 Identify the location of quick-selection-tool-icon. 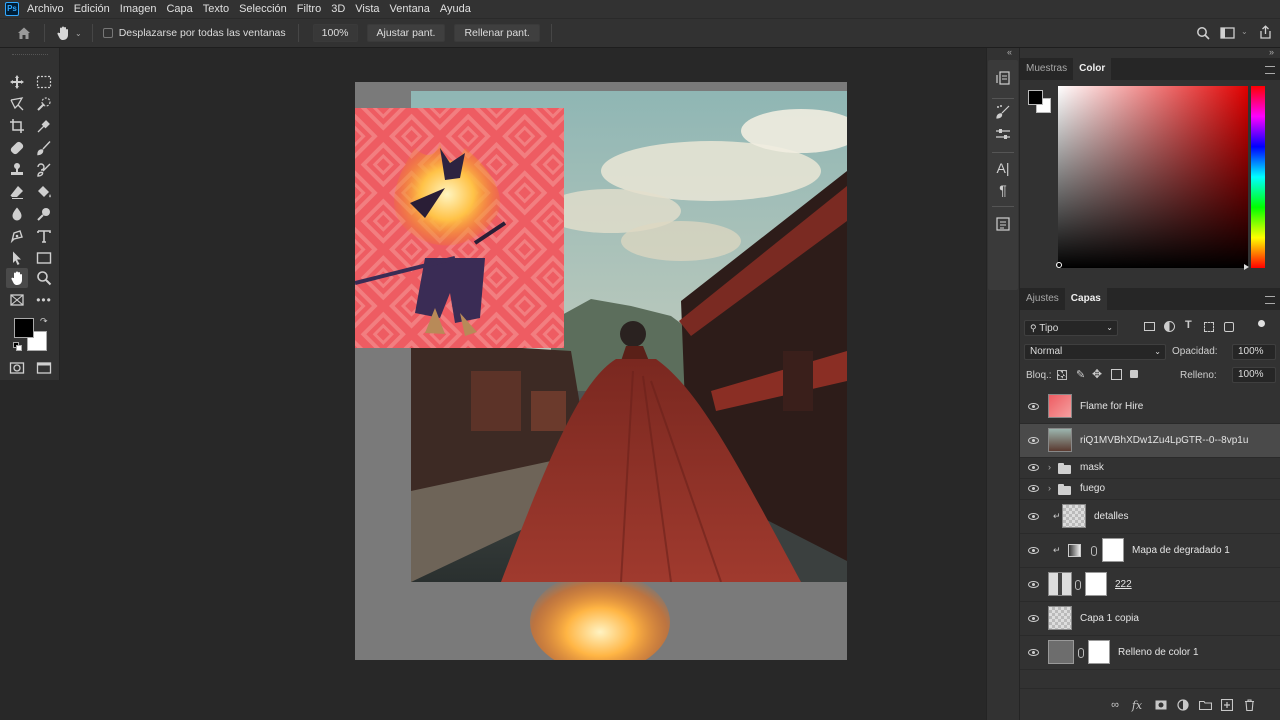
(44, 104).